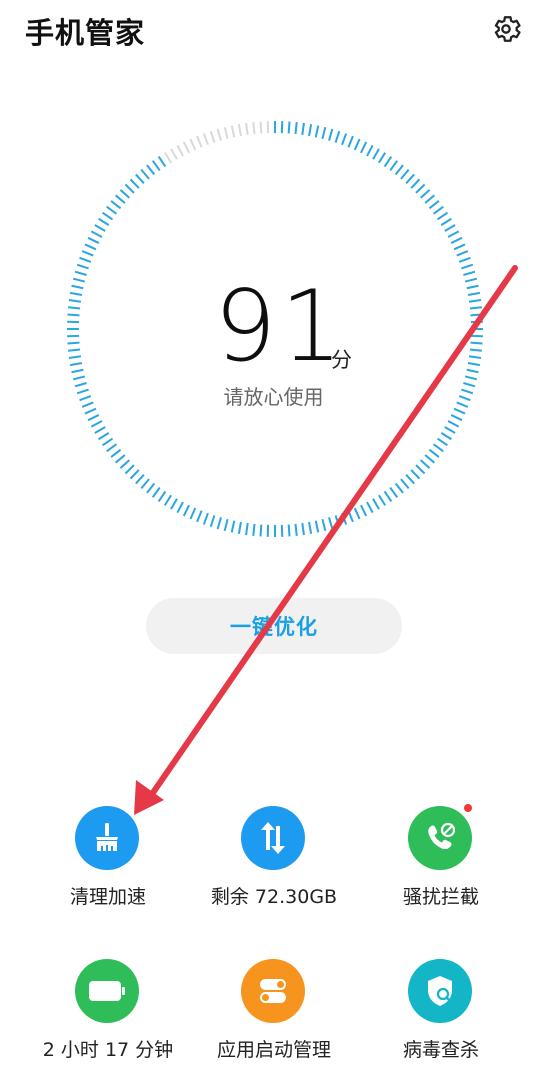 This screenshot has height=1080, width=547. Describe the element at coordinates (441, 865) in the screenshot. I see `feature-harassment-block: 骚扰拦截` at that location.